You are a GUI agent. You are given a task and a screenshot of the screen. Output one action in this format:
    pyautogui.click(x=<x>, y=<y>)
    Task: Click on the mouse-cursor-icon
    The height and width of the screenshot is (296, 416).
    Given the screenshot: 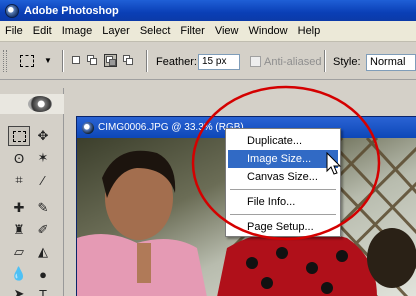 What is the action you would take?
    pyautogui.click(x=334, y=163)
    